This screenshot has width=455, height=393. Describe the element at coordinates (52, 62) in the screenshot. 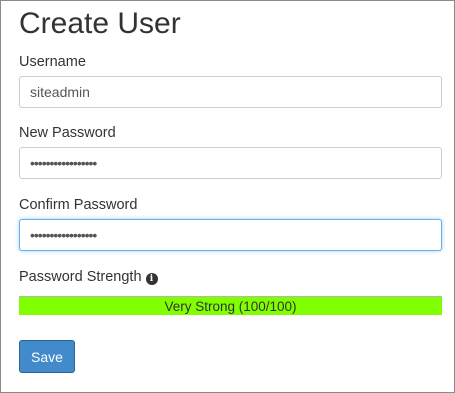

I see `username-label: Username` at that location.